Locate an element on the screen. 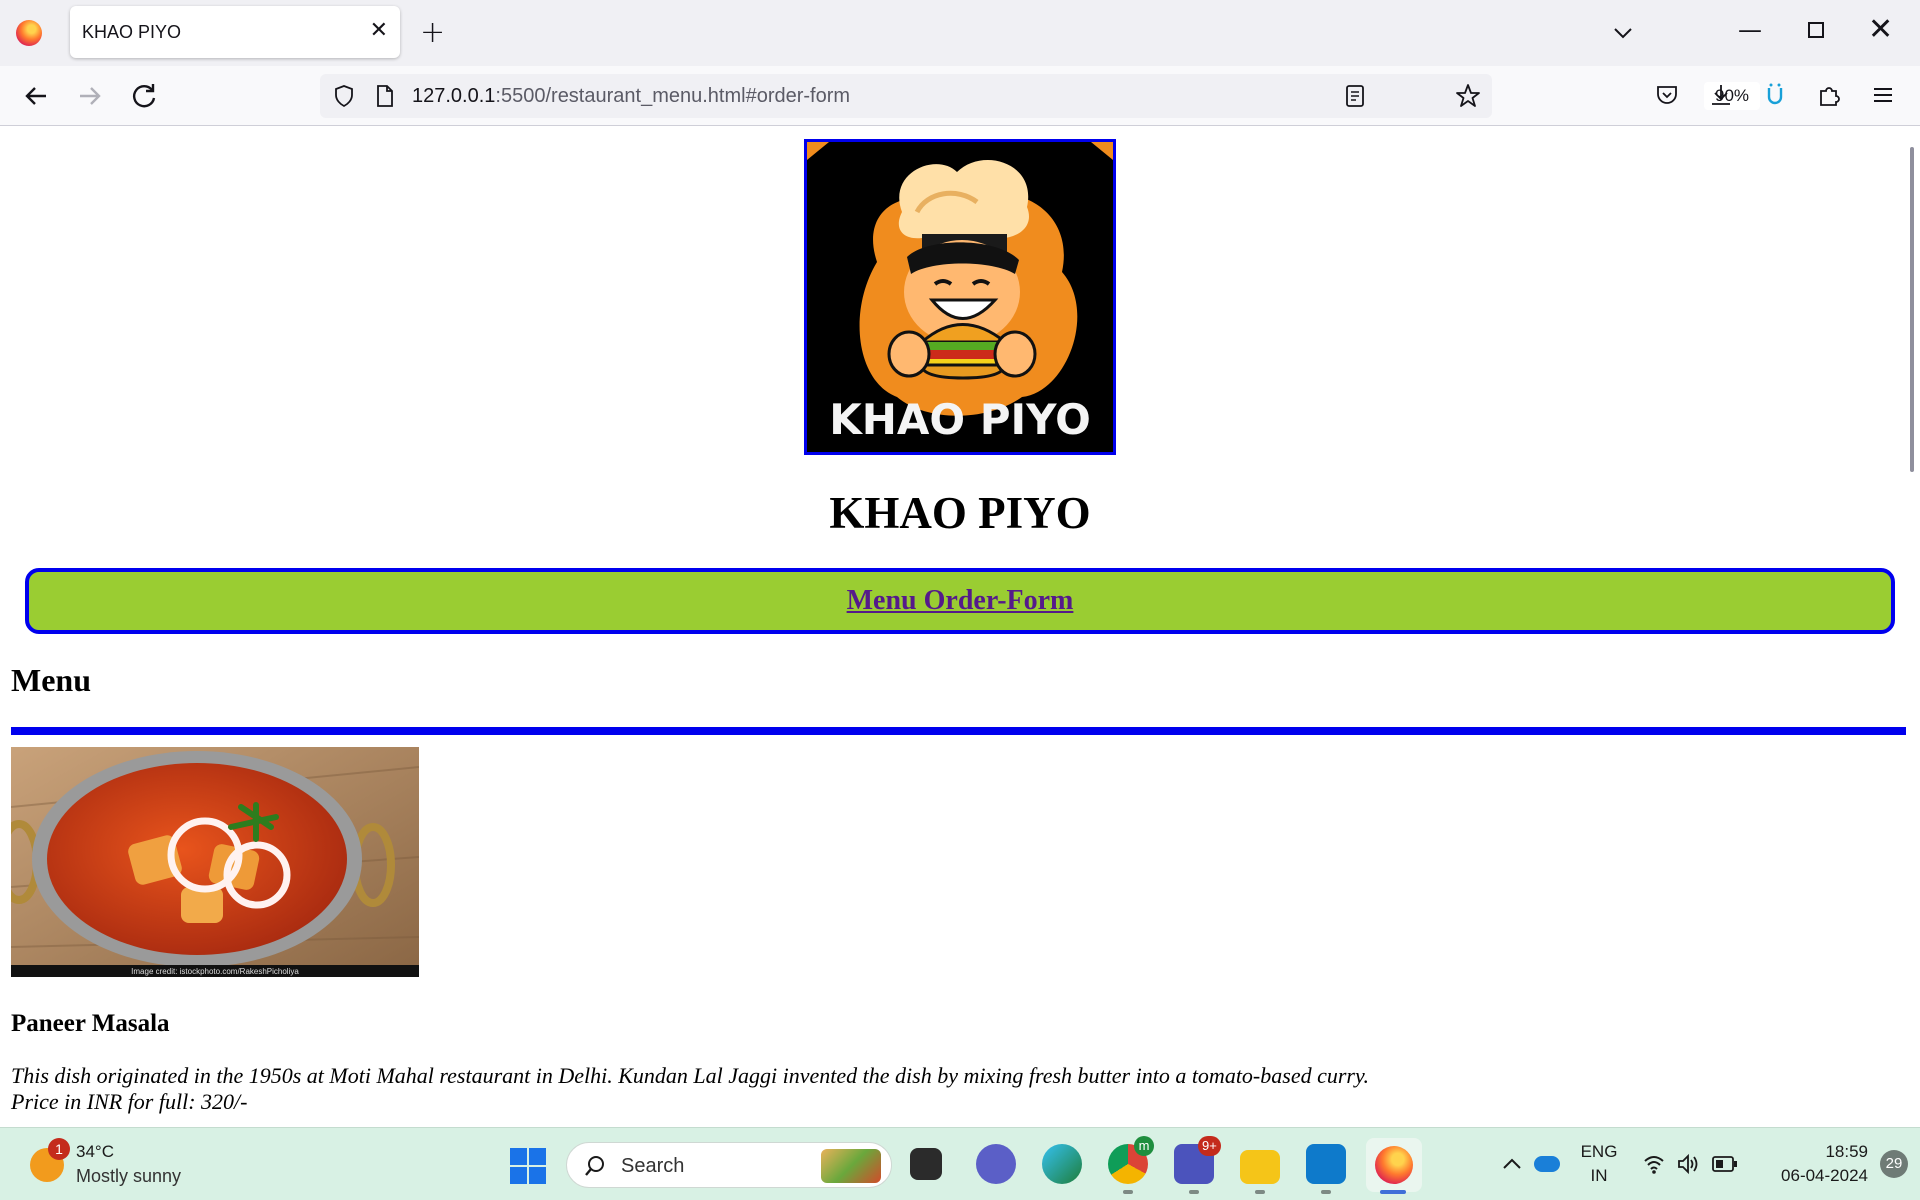 The height and width of the screenshot is (1200, 1920). logo-text: KHAO PIYO is located at coordinates (960, 419).